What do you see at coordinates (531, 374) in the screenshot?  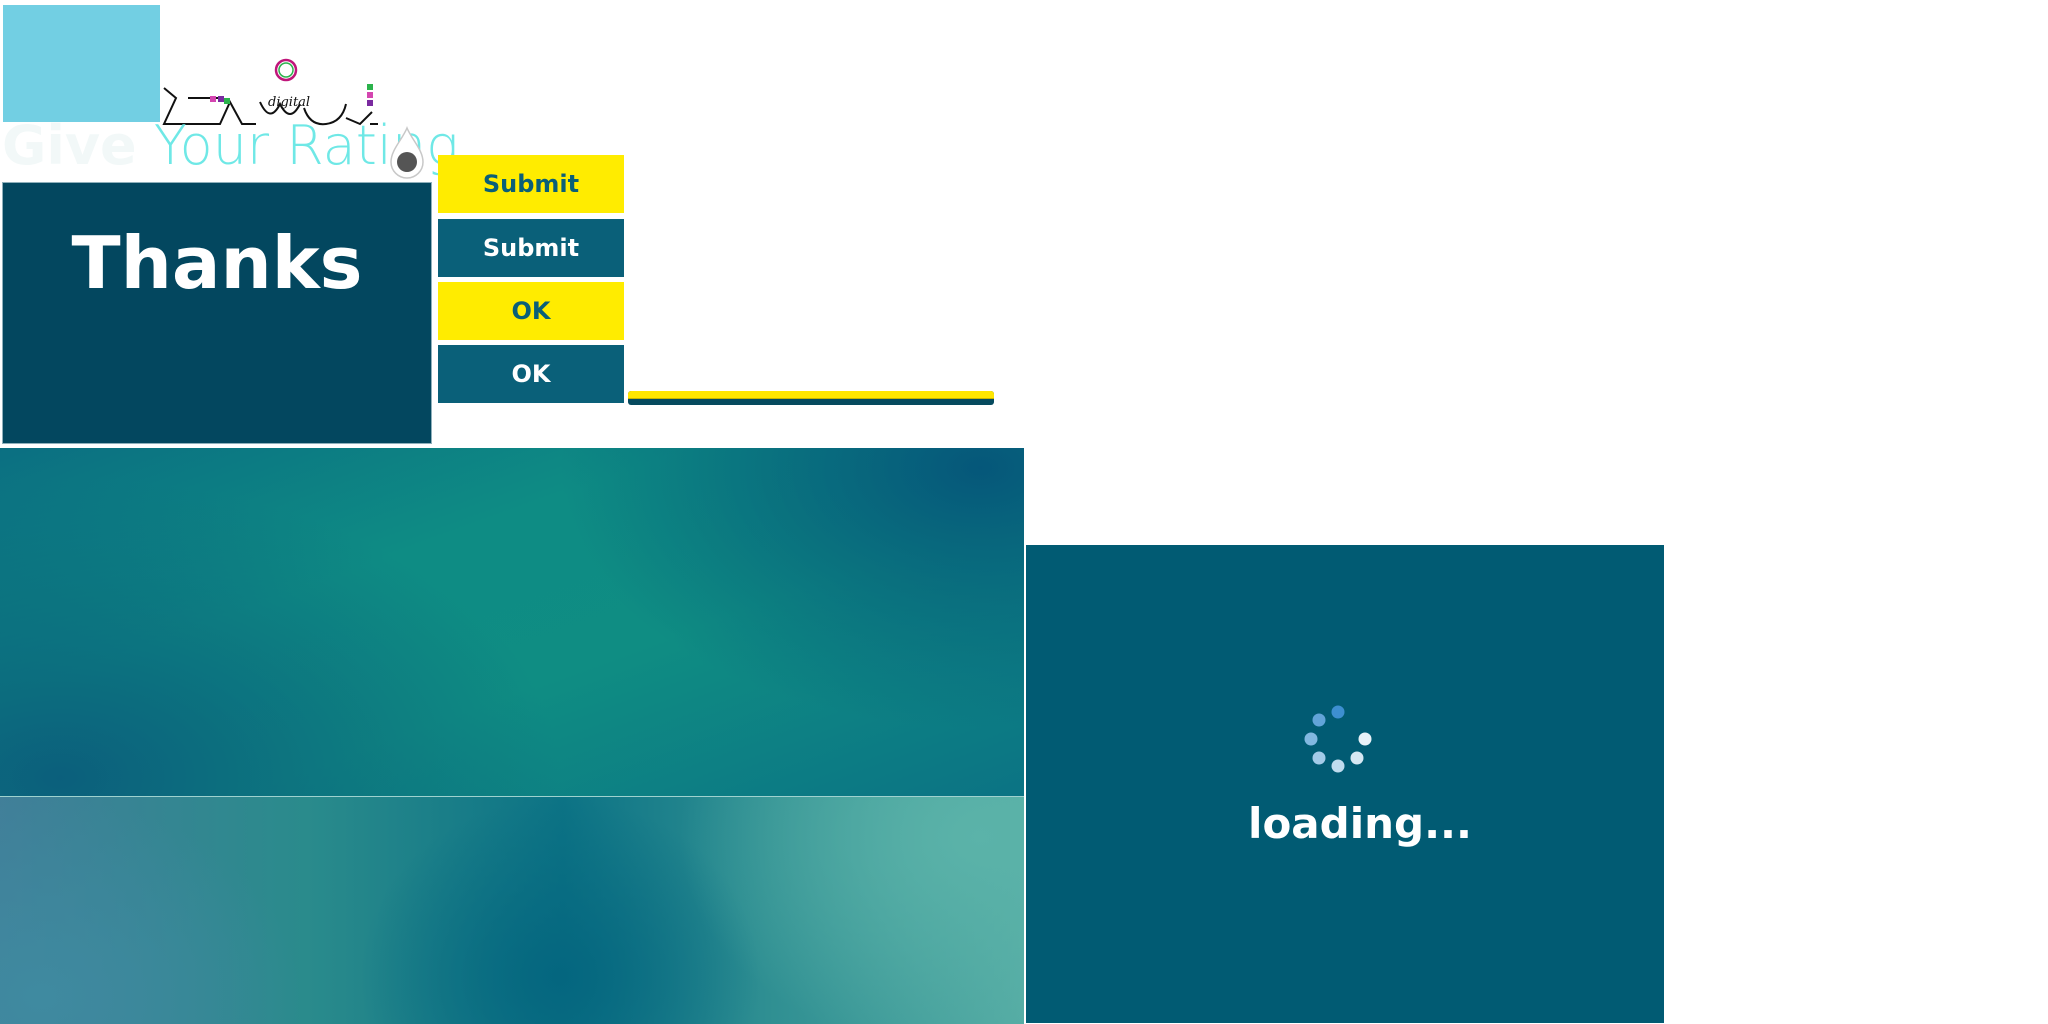 I see `ok-button-teal: OK` at bounding box center [531, 374].